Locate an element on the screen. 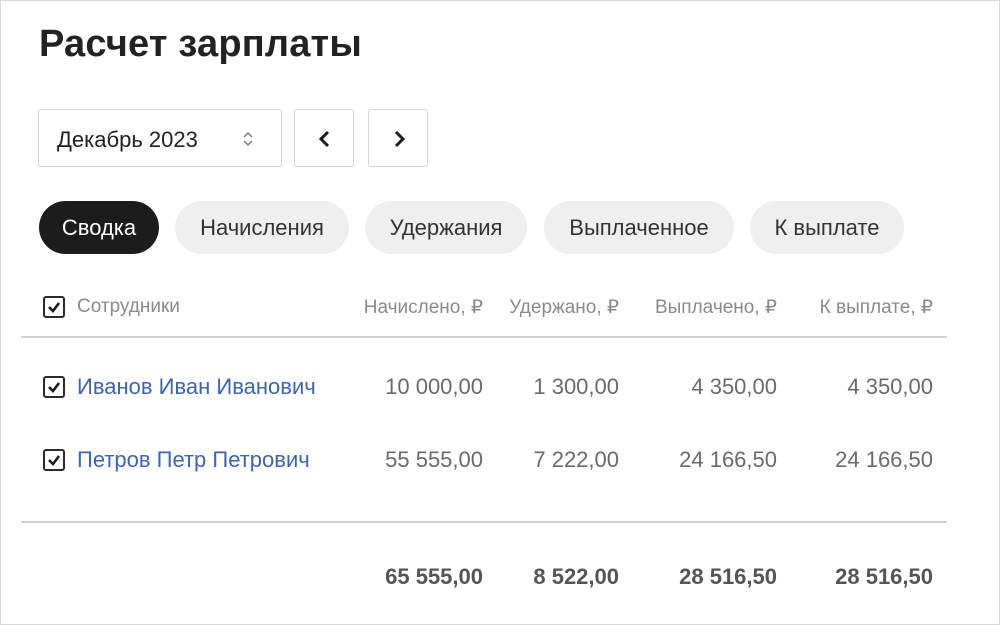 The width and height of the screenshot is (1000, 625). header-divider is located at coordinates (484, 337).